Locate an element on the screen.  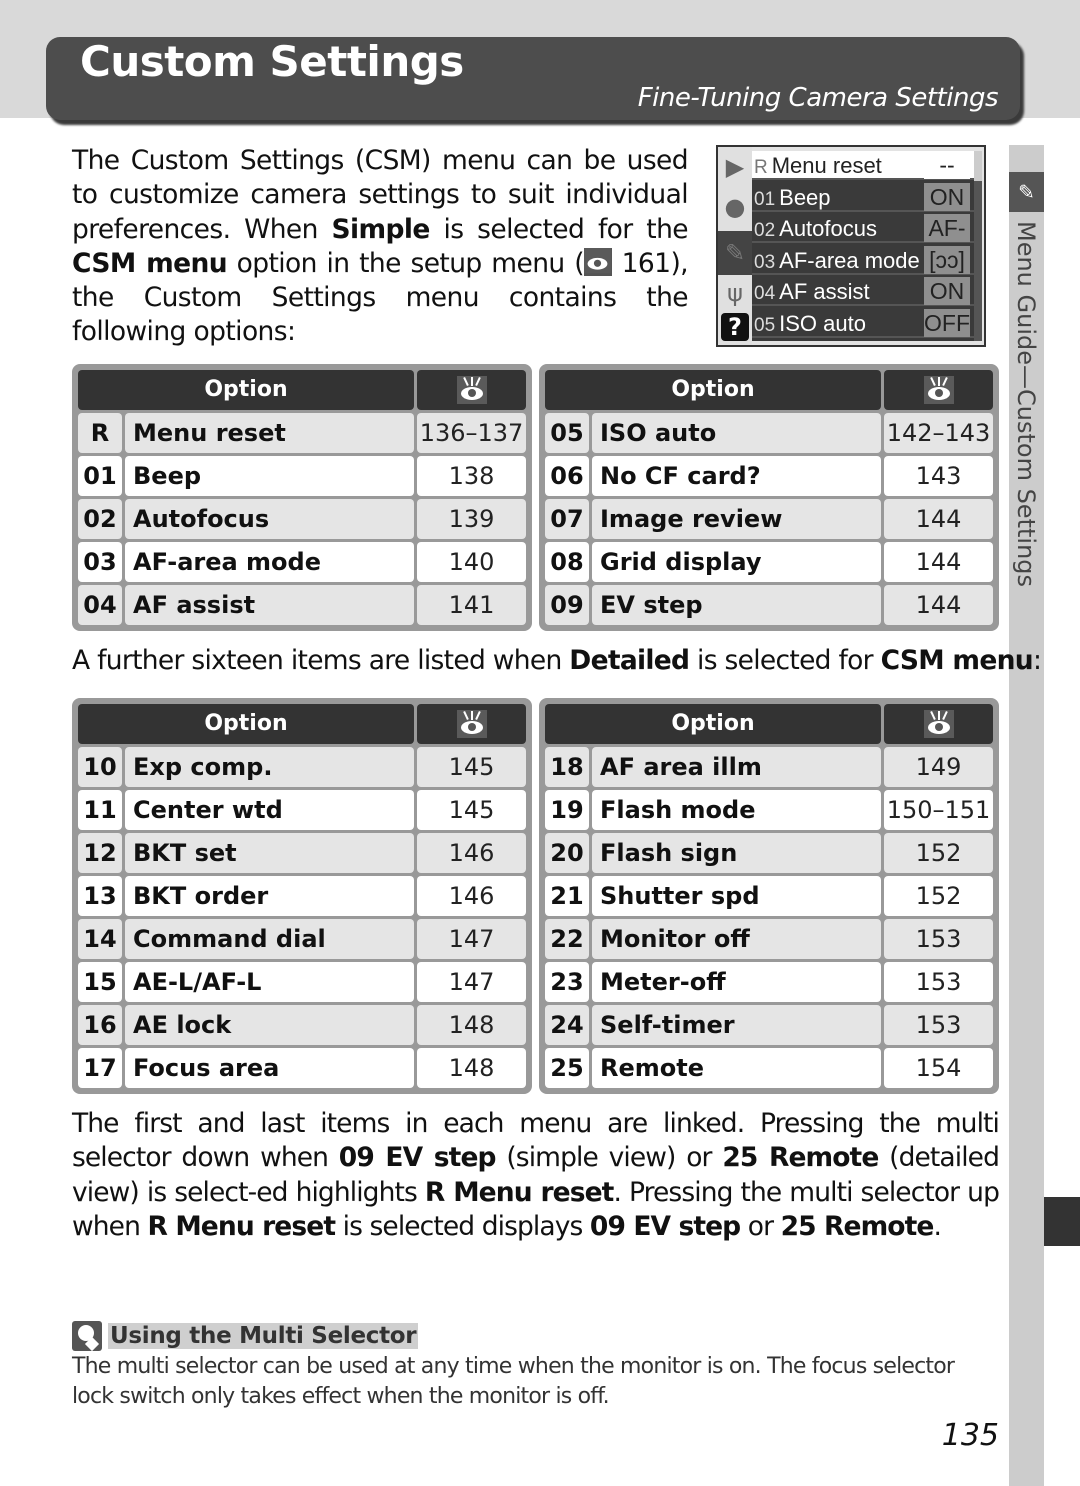
lcd-menu-item: R Menu reset -- is located at coordinates (867, 165).